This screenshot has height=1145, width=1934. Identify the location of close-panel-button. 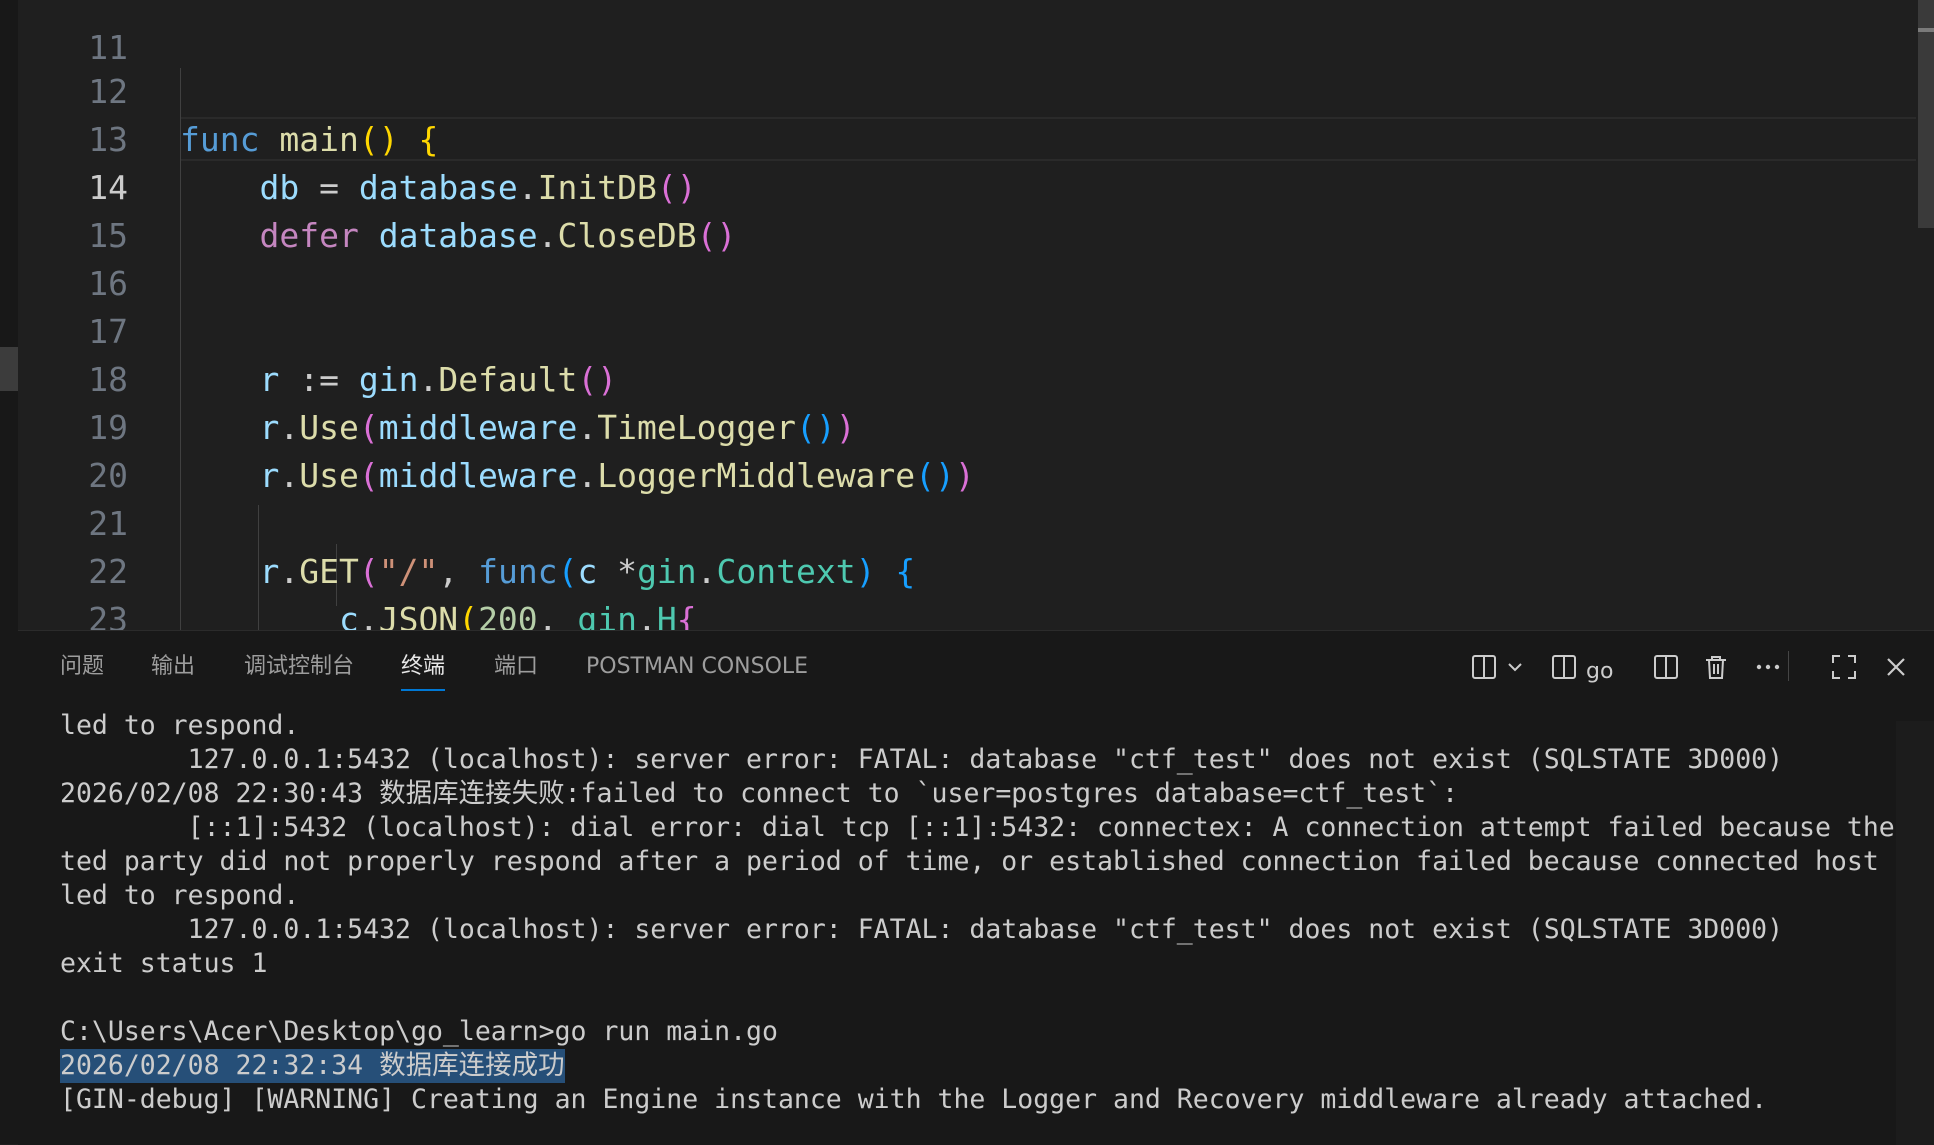
(1896, 667).